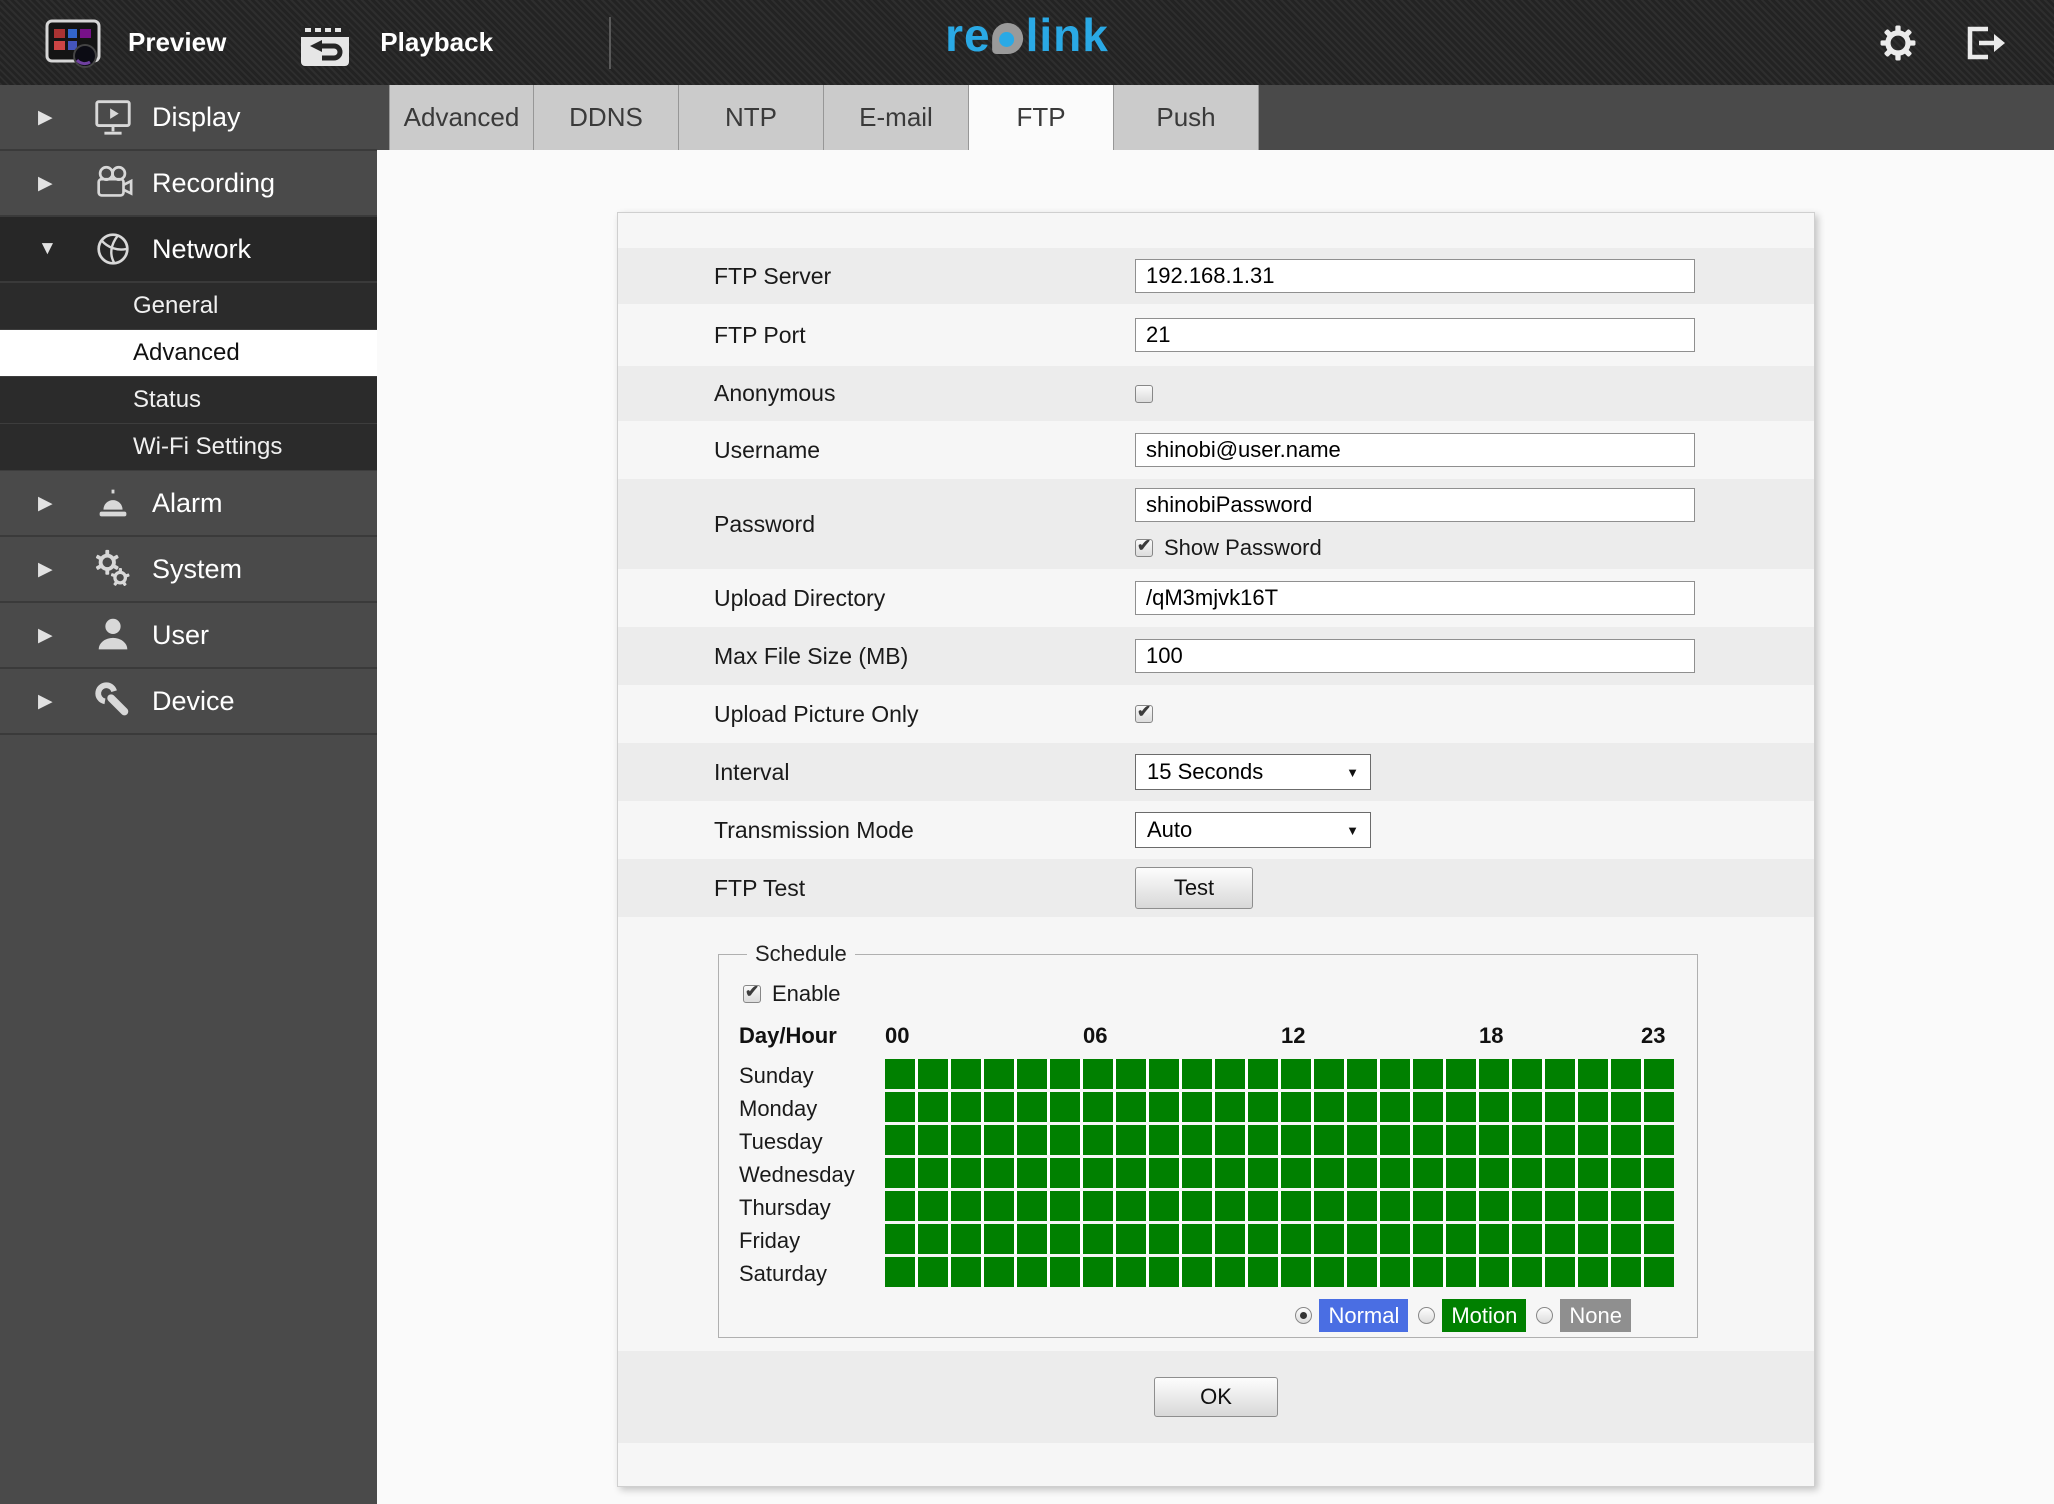 This screenshot has width=2054, height=1504. What do you see at coordinates (1041, 117) in the screenshot?
I see `tab-ftp: FTP` at bounding box center [1041, 117].